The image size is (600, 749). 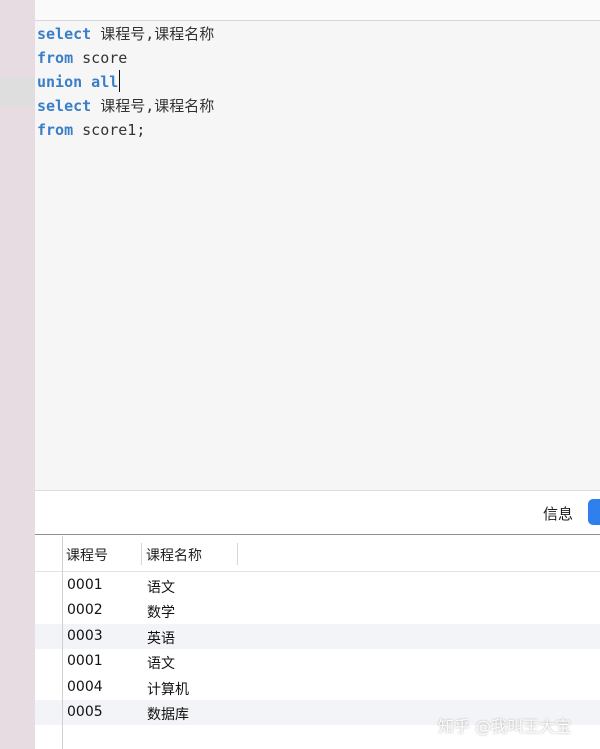 I want to click on row-number-gutter-border, so click(x=62, y=642).